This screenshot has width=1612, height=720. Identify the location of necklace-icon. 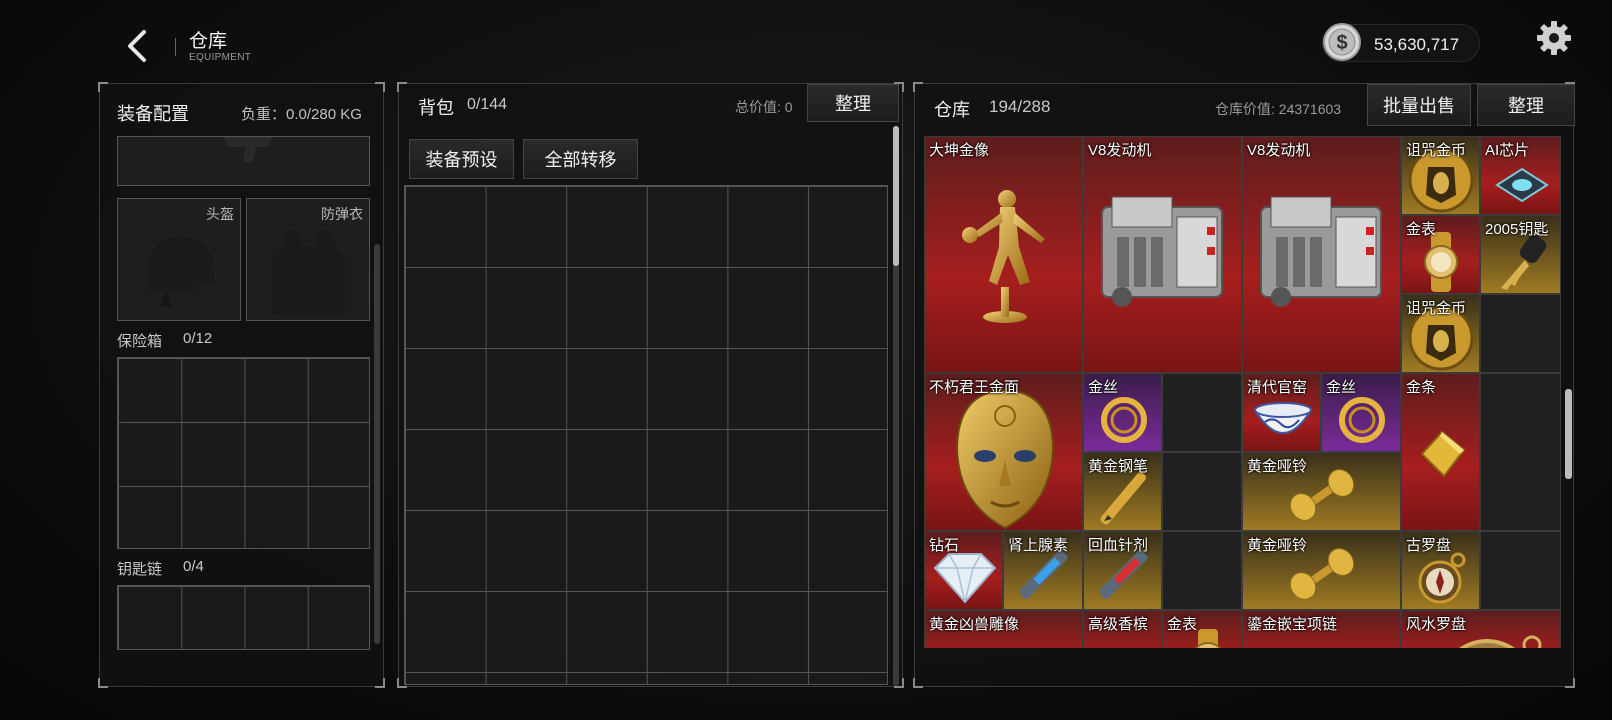
(1323, 643).